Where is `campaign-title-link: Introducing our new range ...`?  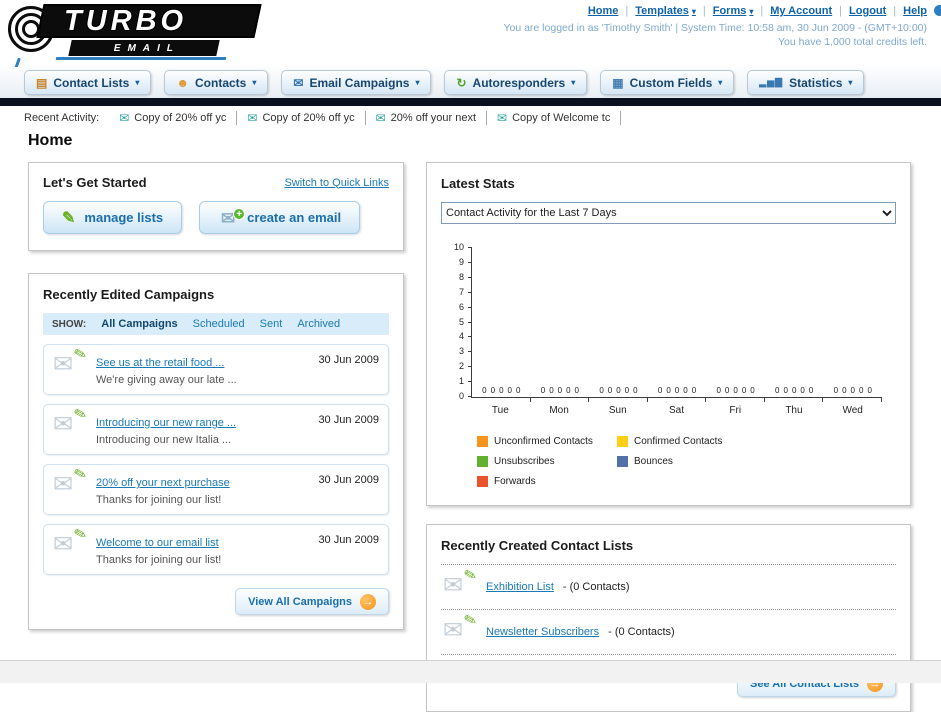 campaign-title-link: Introducing our new range ... is located at coordinates (166, 423).